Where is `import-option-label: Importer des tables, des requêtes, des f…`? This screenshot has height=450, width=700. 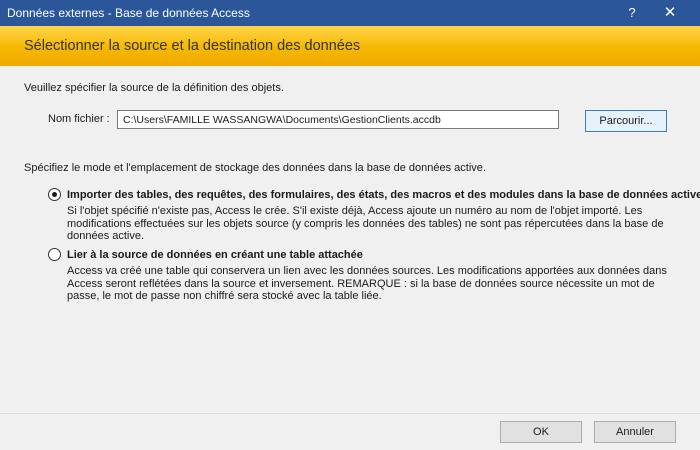 import-option-label: Importer des tables, des requêtes, des f… is located at coordinates (383, 195).